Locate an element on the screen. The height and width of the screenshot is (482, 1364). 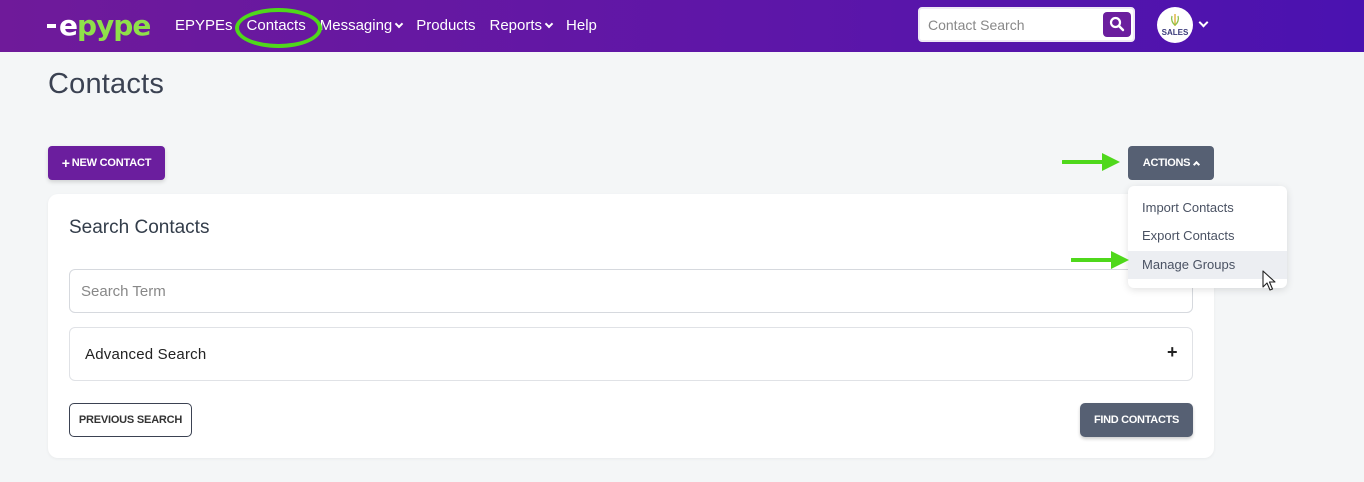
search-button is located at coordinates (1117, 24).